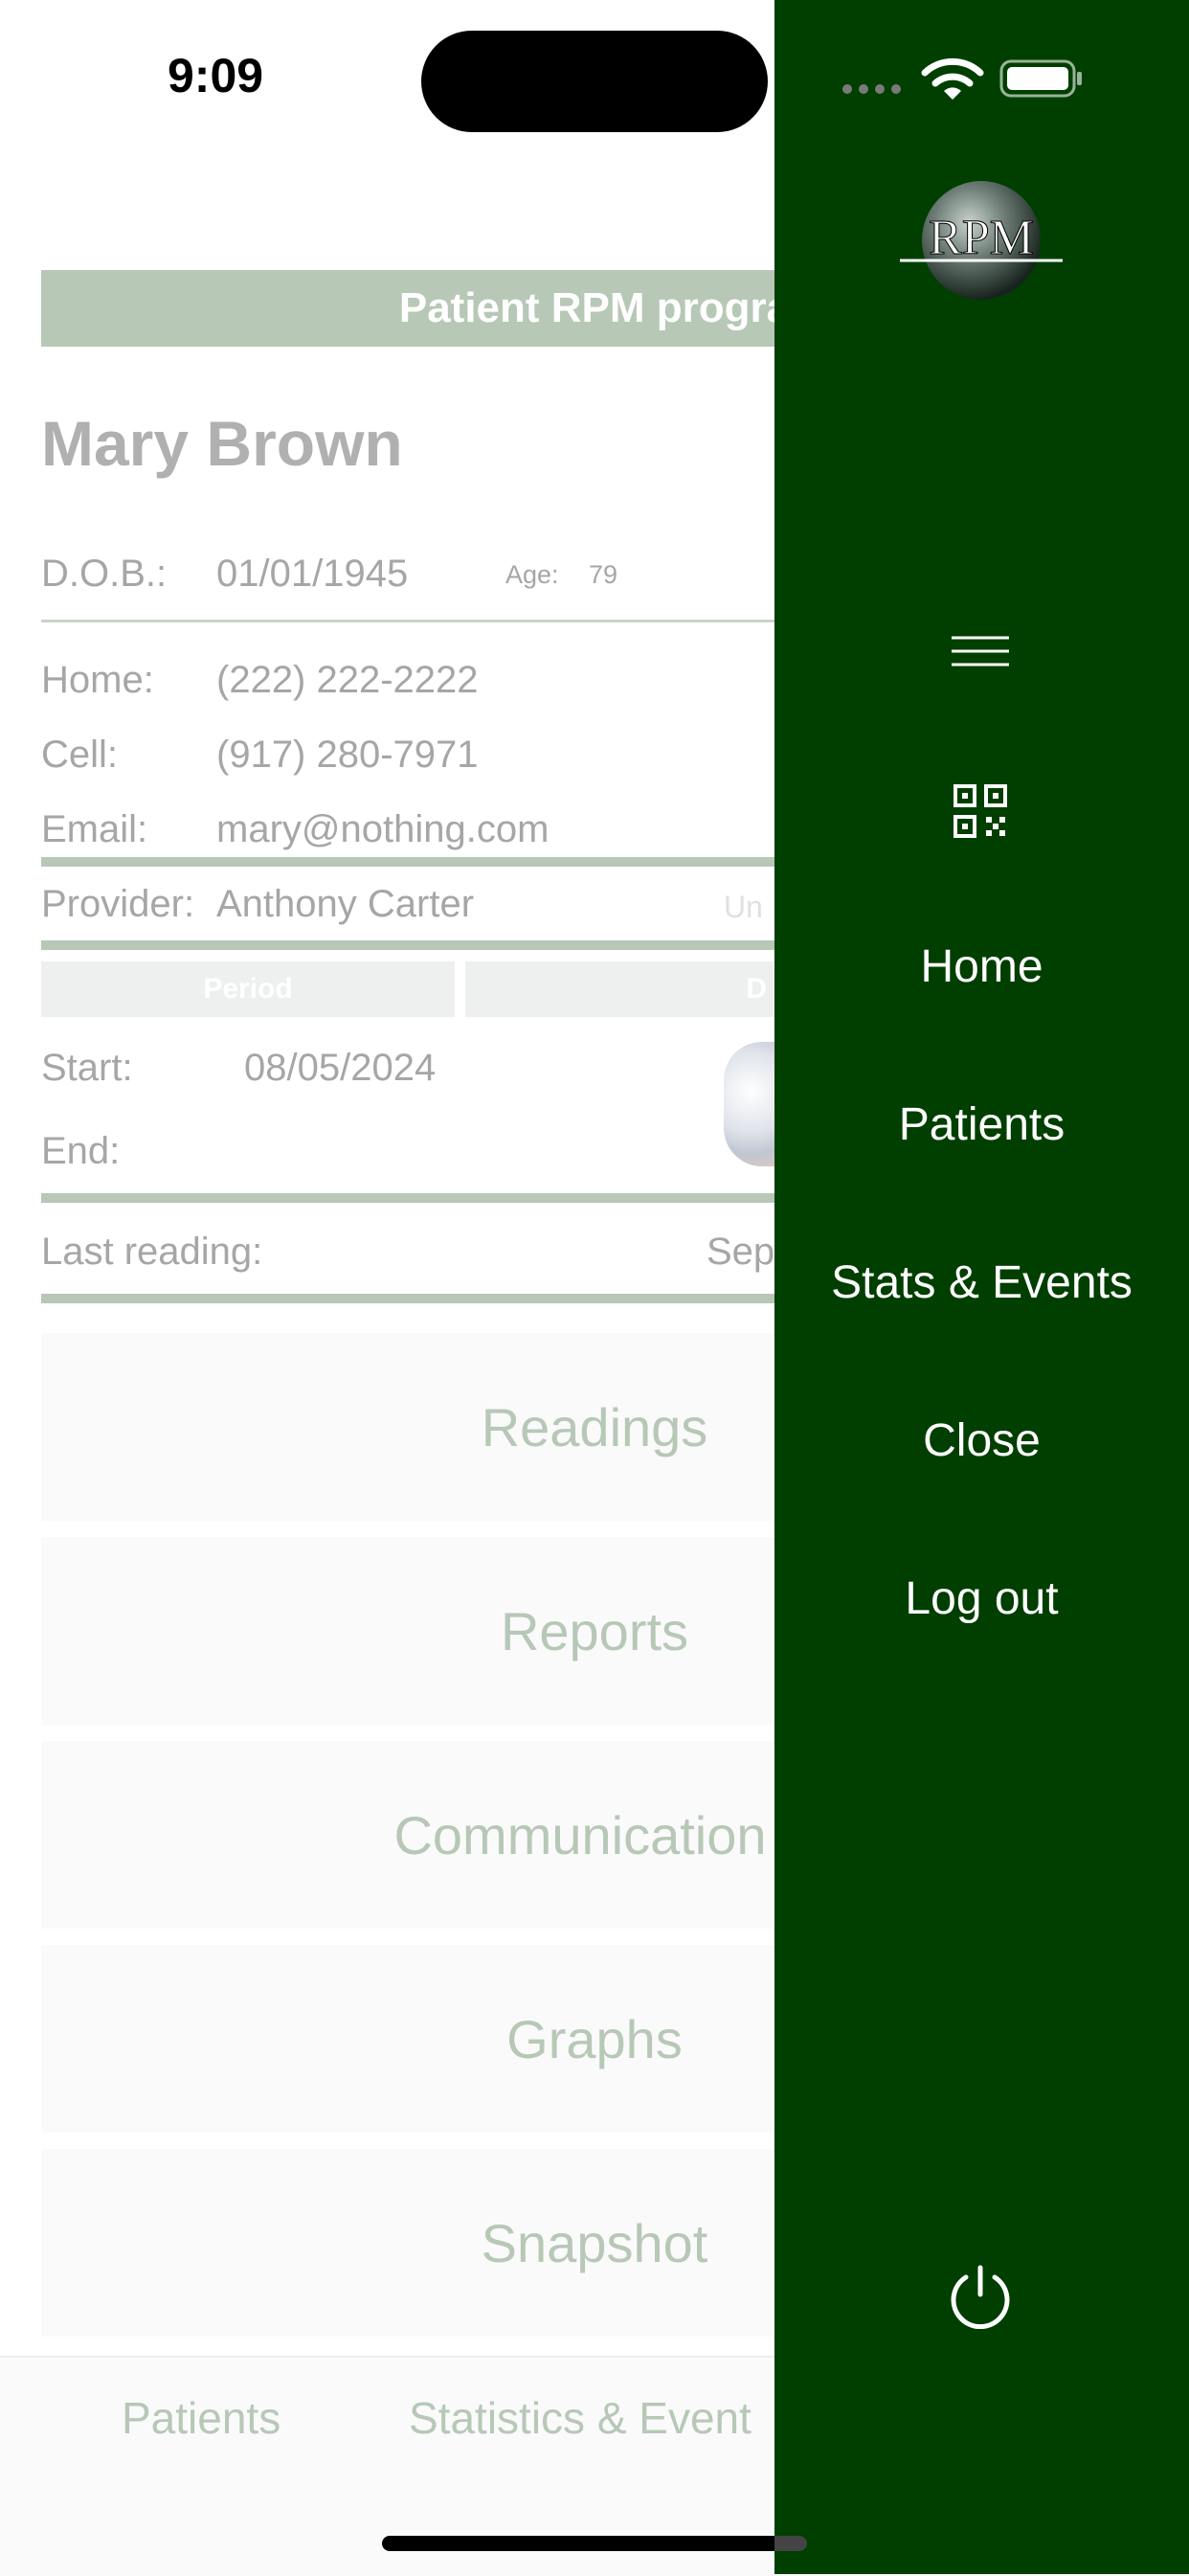 The height and width of the screenshot is (2576, 1189). I want to click on dob-value: 01/01/1945, so click(312, 574).